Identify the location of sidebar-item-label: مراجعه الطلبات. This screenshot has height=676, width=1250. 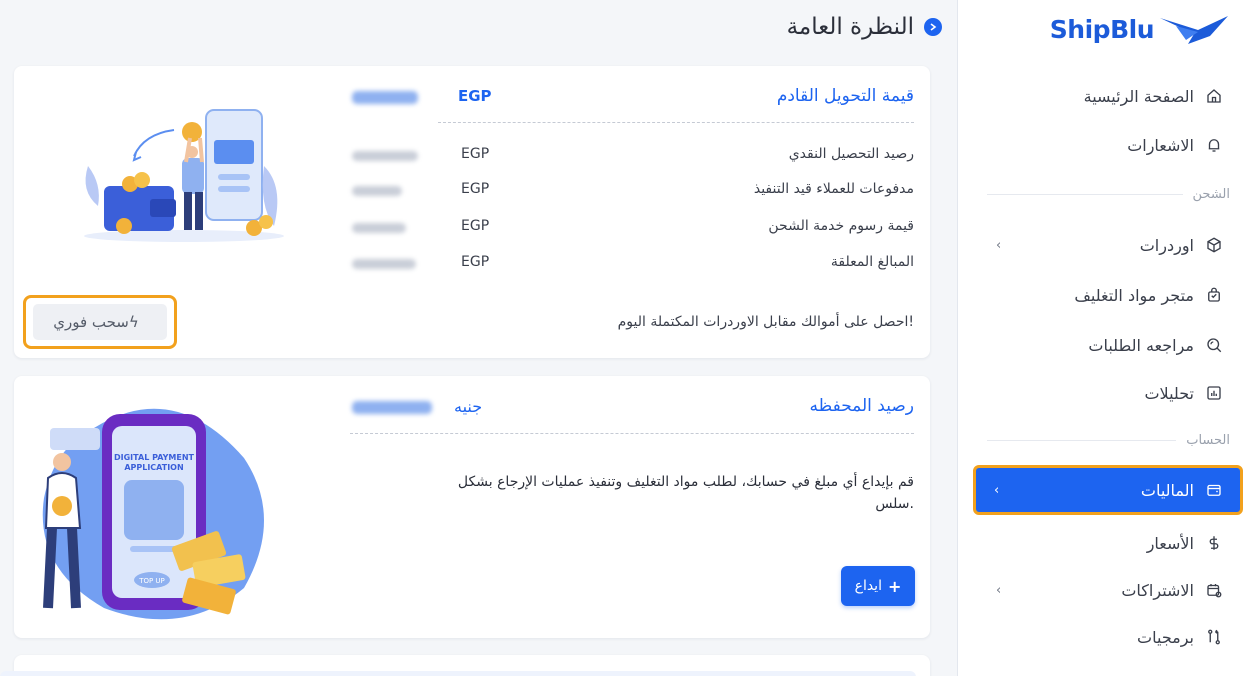
(1141, 345).